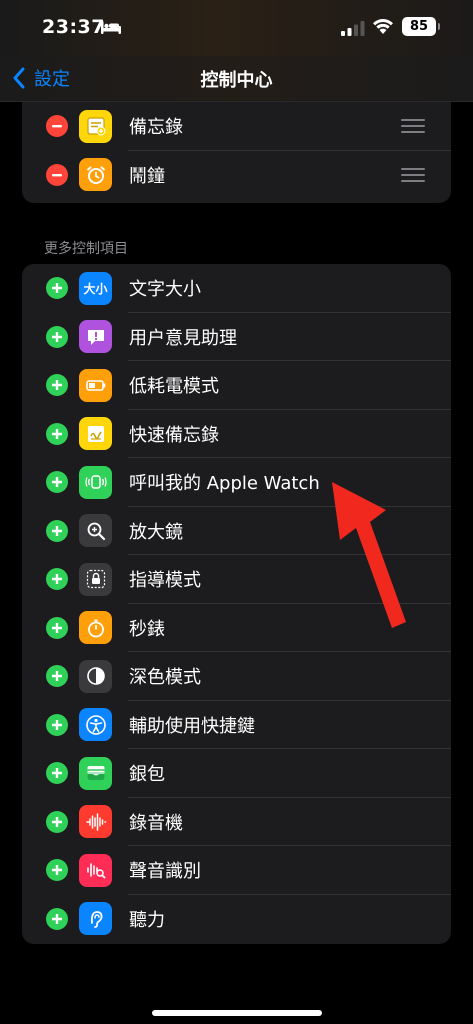 This screenshot has width=473, height=1024. What do you see at coordinates (236, 919) in the screenshot?
I see `more-control-hearing: 聽力` at bounding box center [236, 919].